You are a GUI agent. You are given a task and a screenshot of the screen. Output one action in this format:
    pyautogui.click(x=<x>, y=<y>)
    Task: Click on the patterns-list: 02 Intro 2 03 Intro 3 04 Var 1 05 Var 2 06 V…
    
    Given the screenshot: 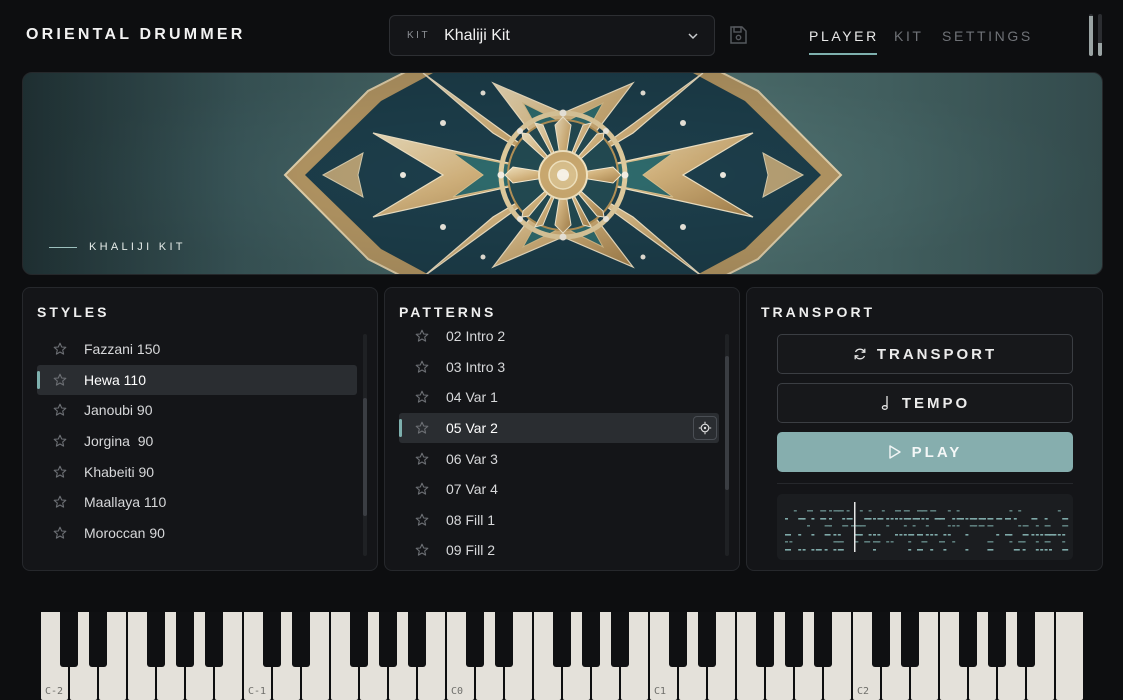 What is the action you would take?
    pyautogui.click(x=559, y=445)
    